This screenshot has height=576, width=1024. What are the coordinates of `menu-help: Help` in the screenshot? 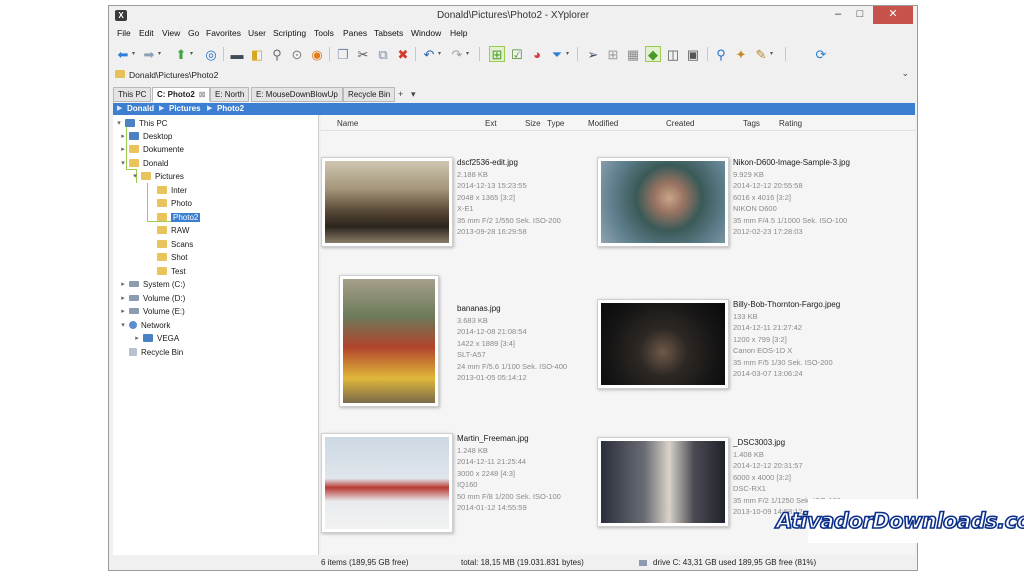 It's located at (458, 33).